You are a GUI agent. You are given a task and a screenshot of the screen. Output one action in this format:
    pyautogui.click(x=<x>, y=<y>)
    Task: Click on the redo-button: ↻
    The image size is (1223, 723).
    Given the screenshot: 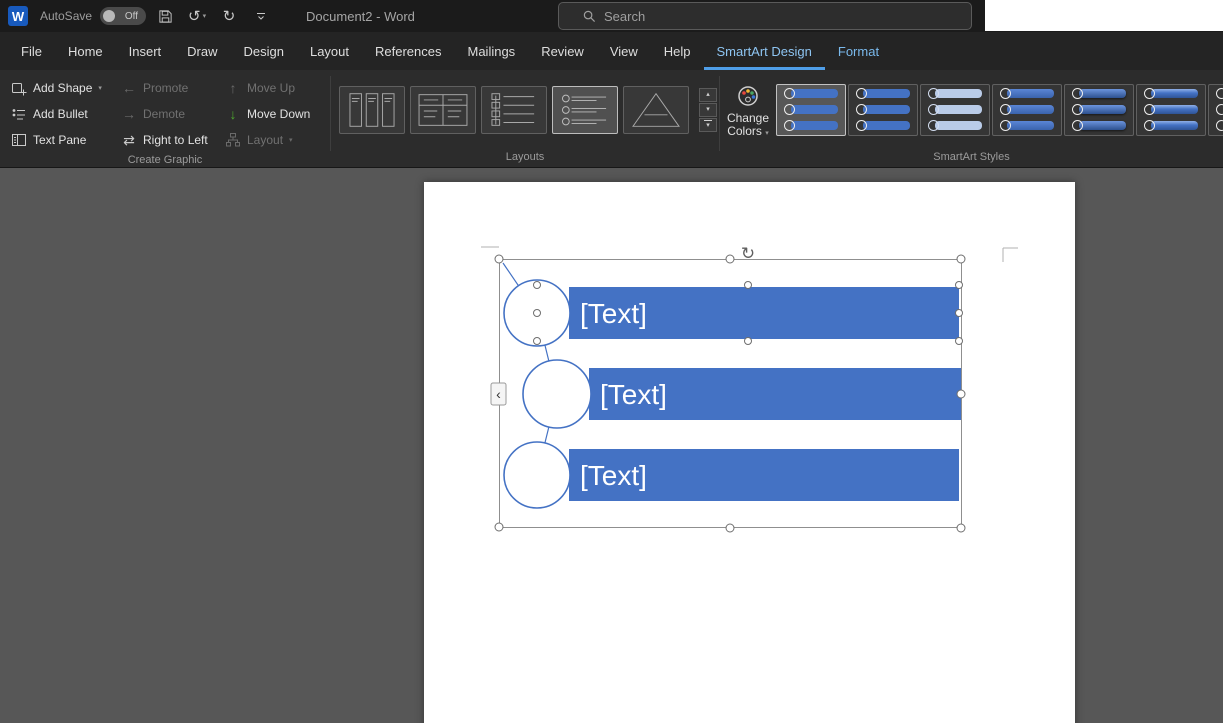 What is the action you would take?
    pyautogui.click(x=229, y=16)
    